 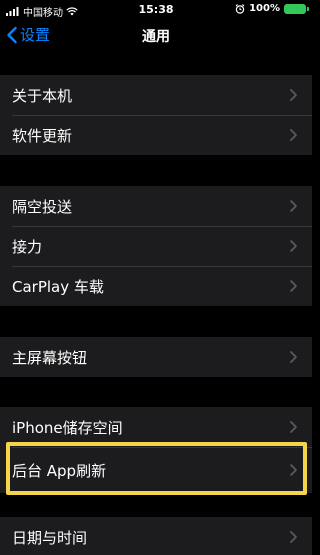 What do you see at coordinates (27, 246) in the screenshot?
I see `row-label: 接力` at bounding box center [27, 246].